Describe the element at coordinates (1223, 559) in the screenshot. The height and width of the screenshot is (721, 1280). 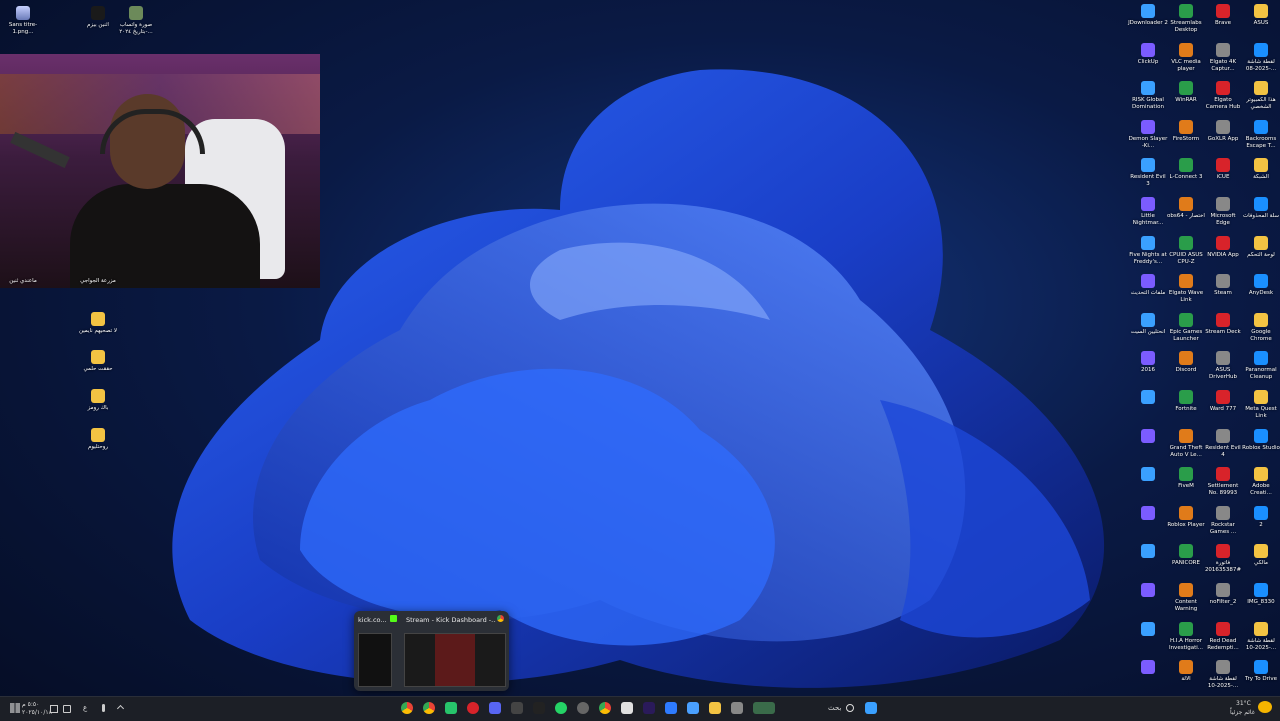
I see `desktop-icon-right-58: فاتورة #201635387` at that location.